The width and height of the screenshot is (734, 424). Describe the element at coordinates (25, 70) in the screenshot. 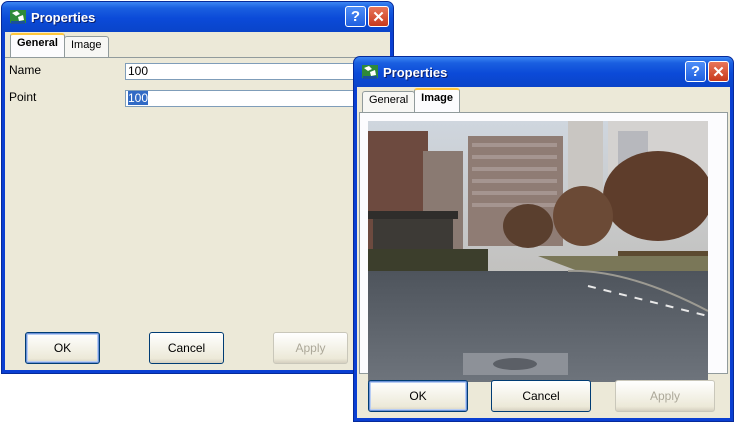

I see `name-label: Name` at that location.